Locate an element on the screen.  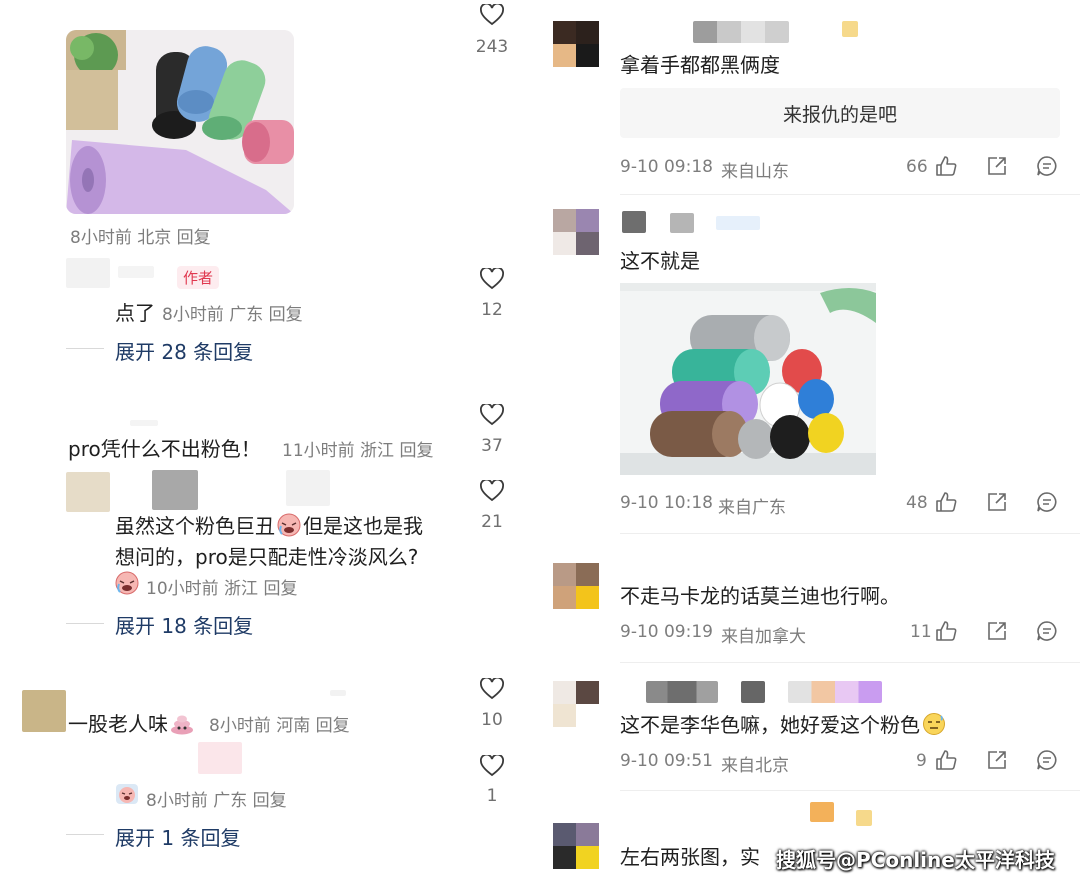
comment-text: 虽然这个粉色巨丑 但是这也是我 is located at coordinates (269, 524).